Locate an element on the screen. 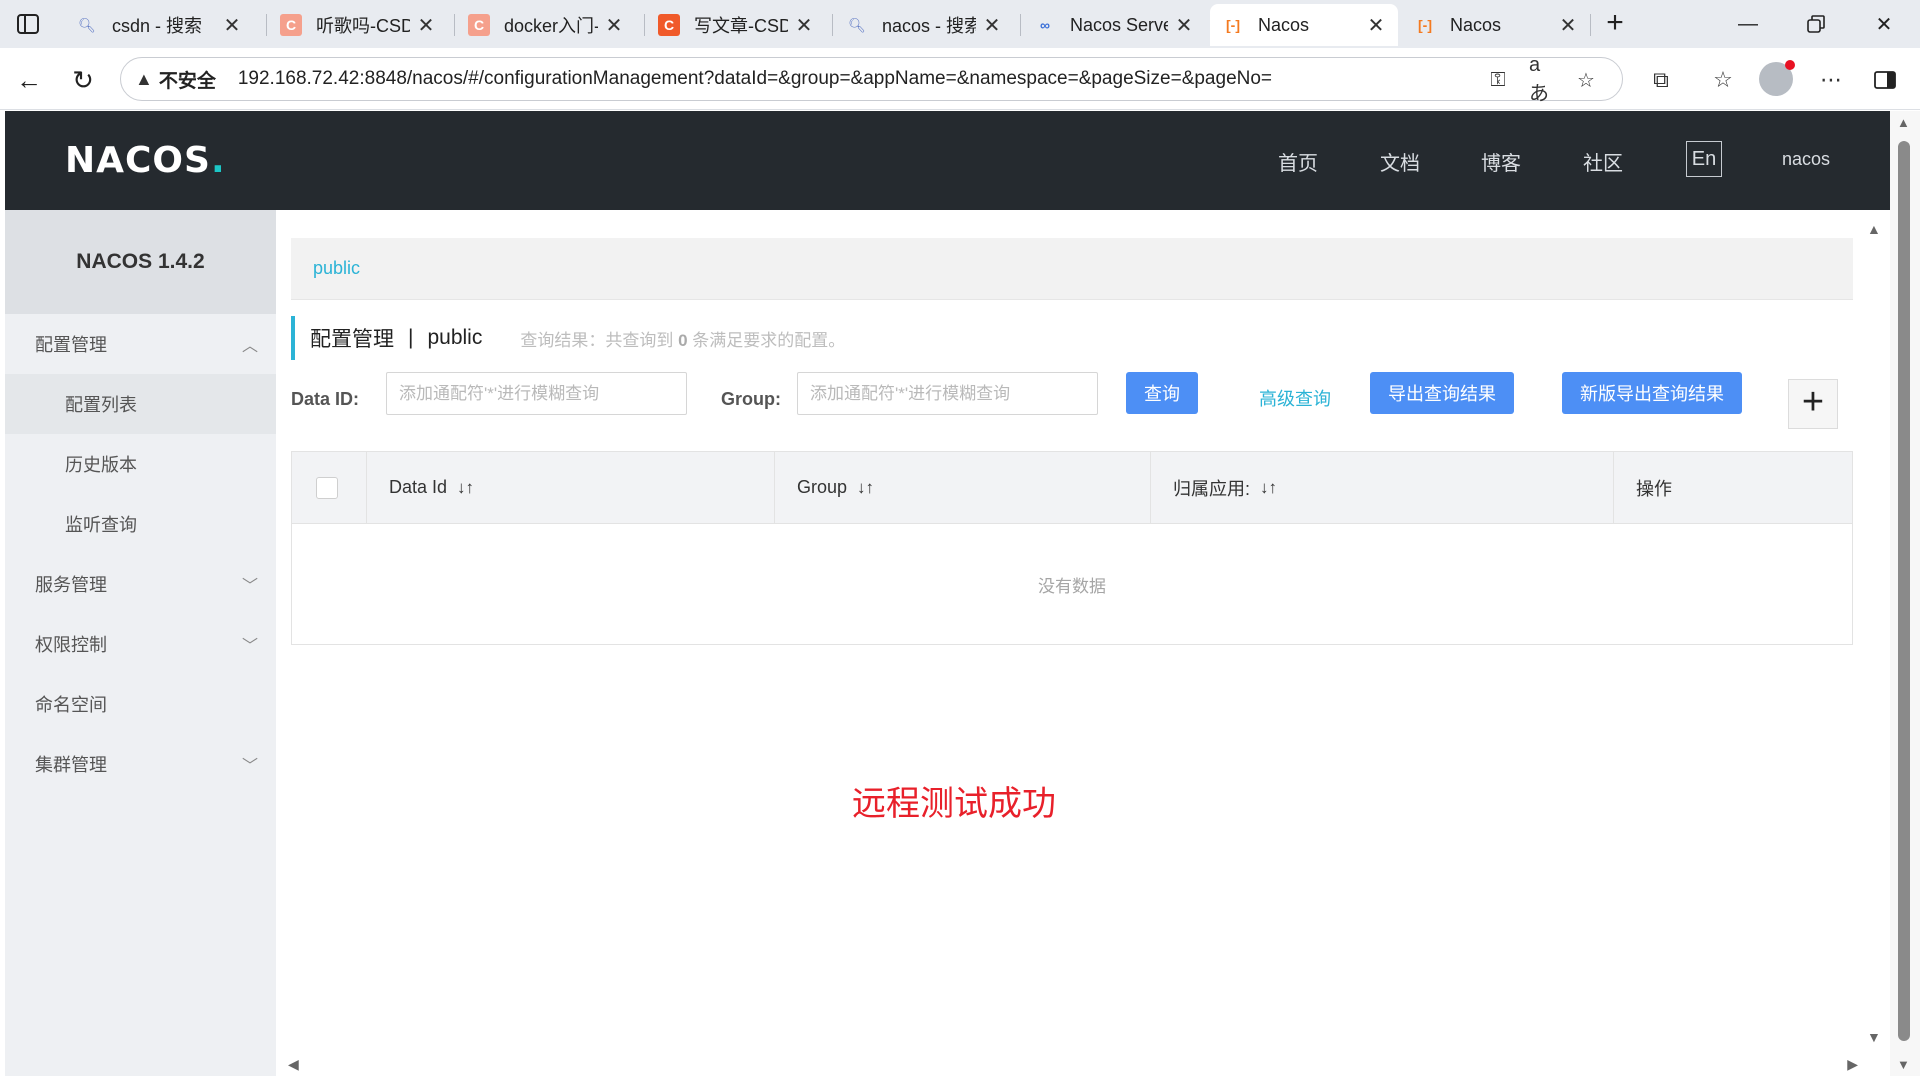 This screenshot has height=1078, width=1920. horizontal-scrollbar: ◀ ▶ is located at coordinates (1073, 1064).